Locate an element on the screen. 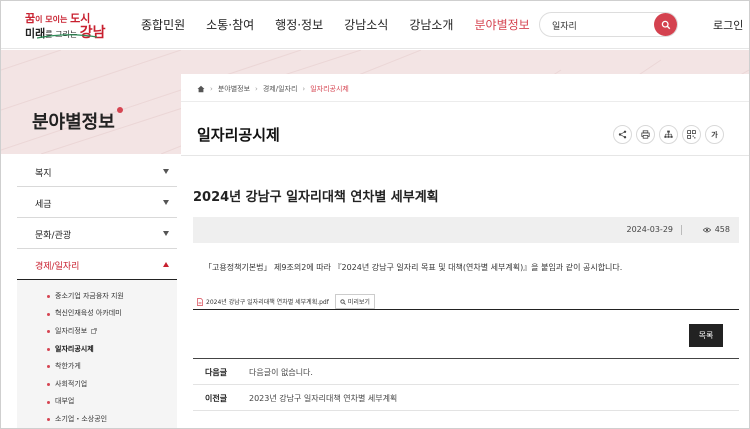  submenu-item: 착한가게 is located at coordinates (97, 366).